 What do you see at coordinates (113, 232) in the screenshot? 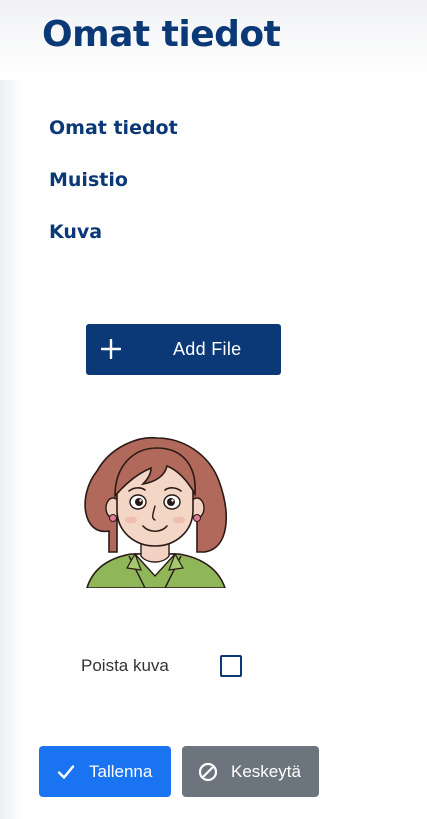
I see `nav-item-kuva: Kuva` at bounding box center [113, 232].